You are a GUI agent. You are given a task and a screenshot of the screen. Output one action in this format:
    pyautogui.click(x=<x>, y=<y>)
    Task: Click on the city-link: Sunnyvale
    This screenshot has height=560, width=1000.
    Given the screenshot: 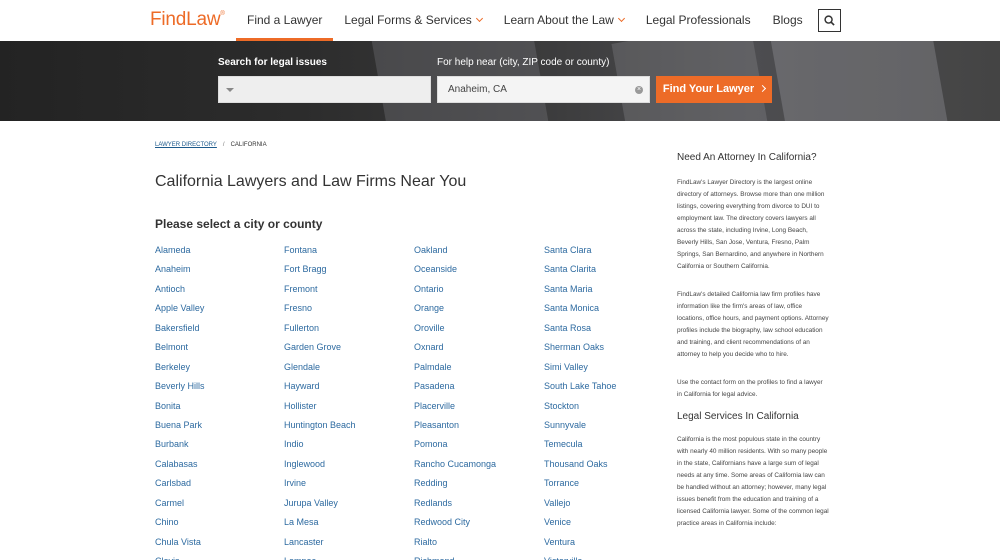 What is the action you would take?
    pyautogui.click(x=580, y=428)
    